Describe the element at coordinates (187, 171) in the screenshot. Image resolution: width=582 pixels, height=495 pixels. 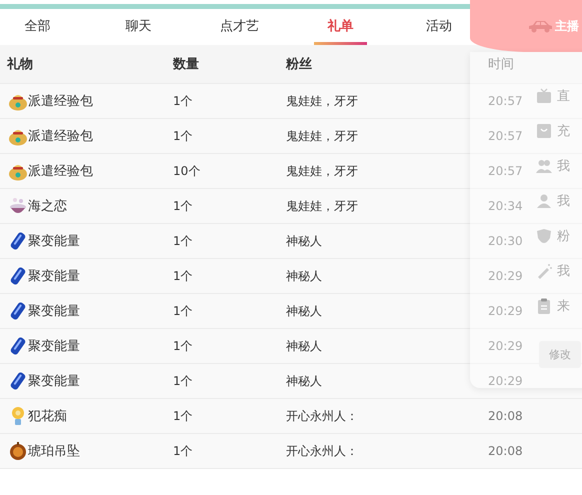
I see `gift-count: 10个` at that location.